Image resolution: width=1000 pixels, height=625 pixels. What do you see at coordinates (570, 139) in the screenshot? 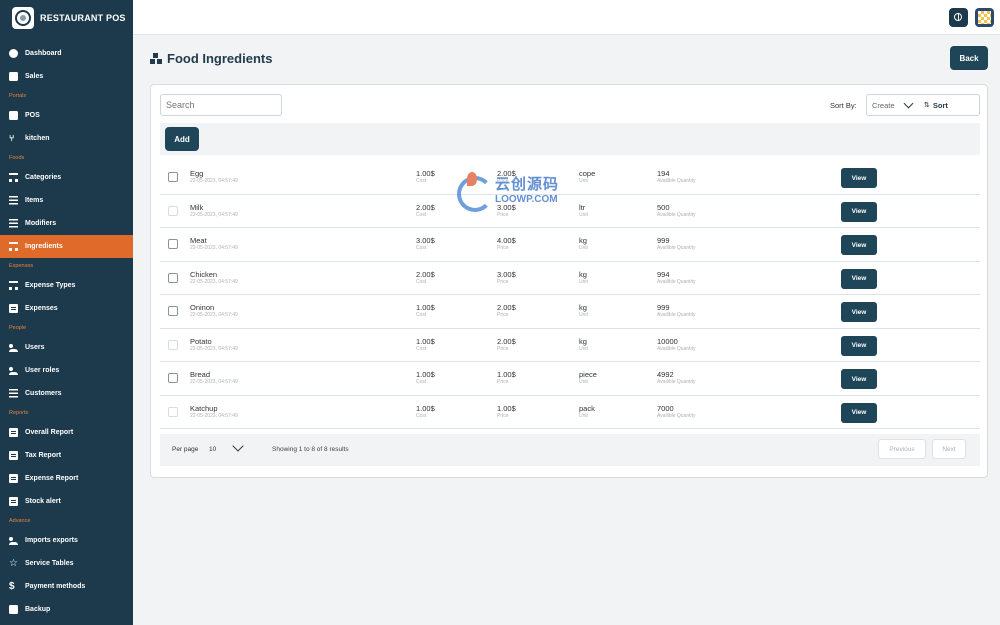
I see `table-toolbar: Add` at bounding box center [570, 139].